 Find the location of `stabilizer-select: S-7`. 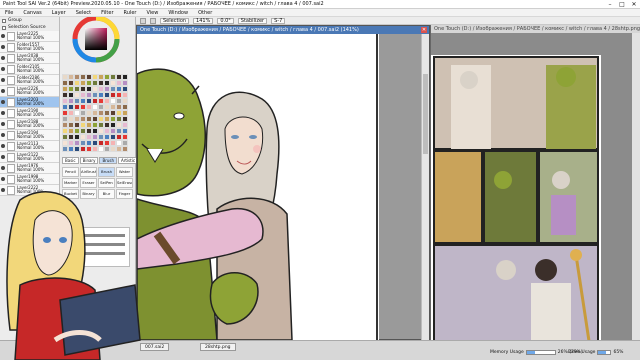

stabilizer-select: S-7 is located at coordinates (278, 20).